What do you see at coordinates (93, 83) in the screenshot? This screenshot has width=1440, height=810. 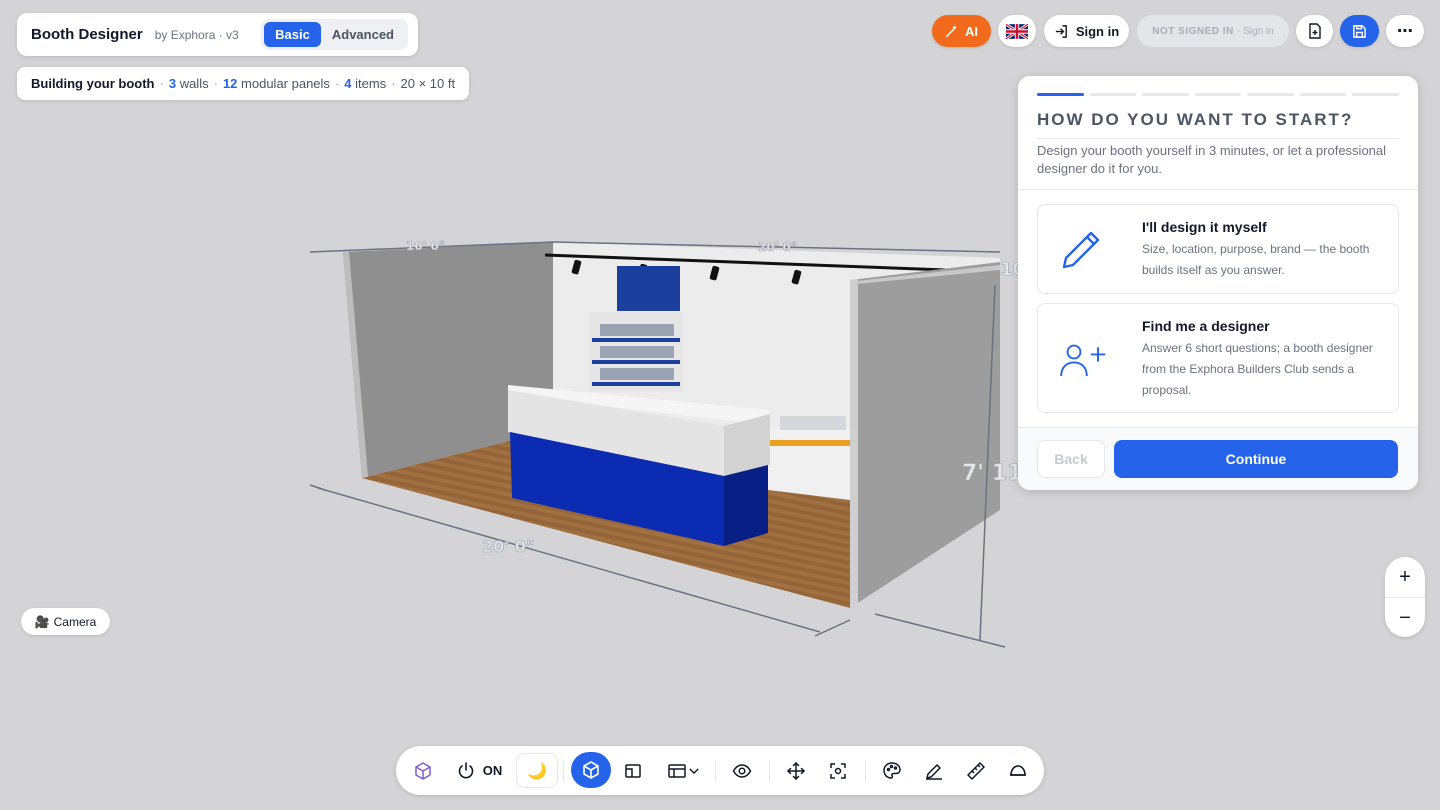 I see `stats-prefix: Building your booth` at bounding box center [93, 83].